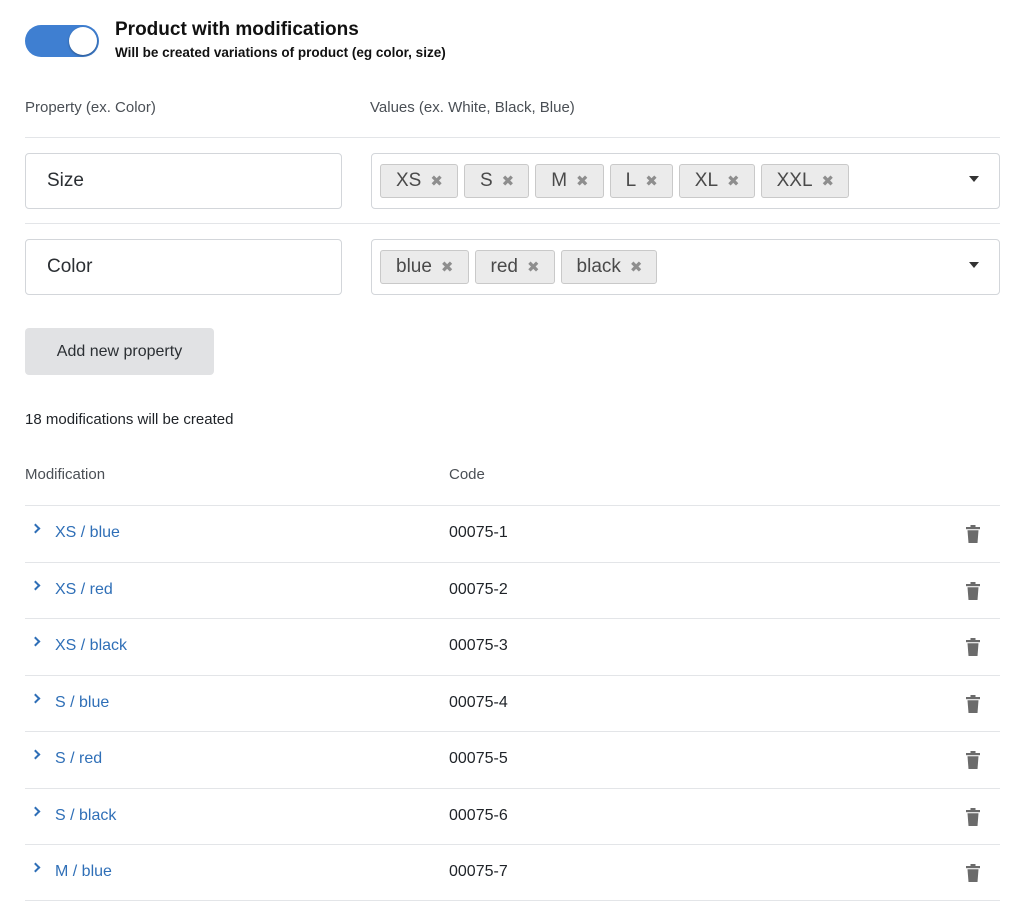  Describe the element at coordinates (82, 703) in the screenshot. I see `modification-link: S / blue` at that location.